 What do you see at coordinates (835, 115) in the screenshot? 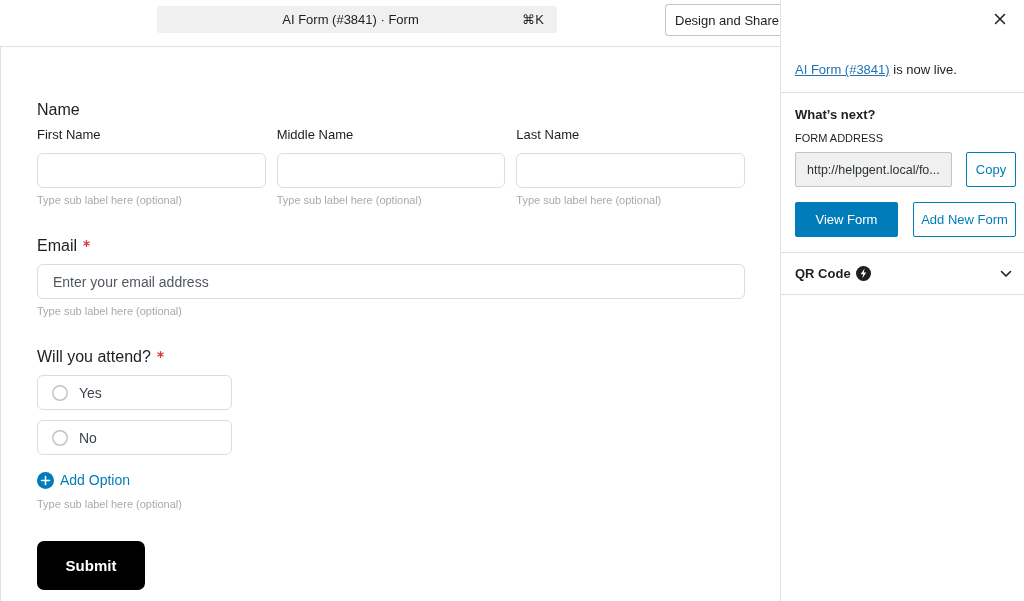
I see `section-heading: What’s next?` at bounding box center [835, 115].